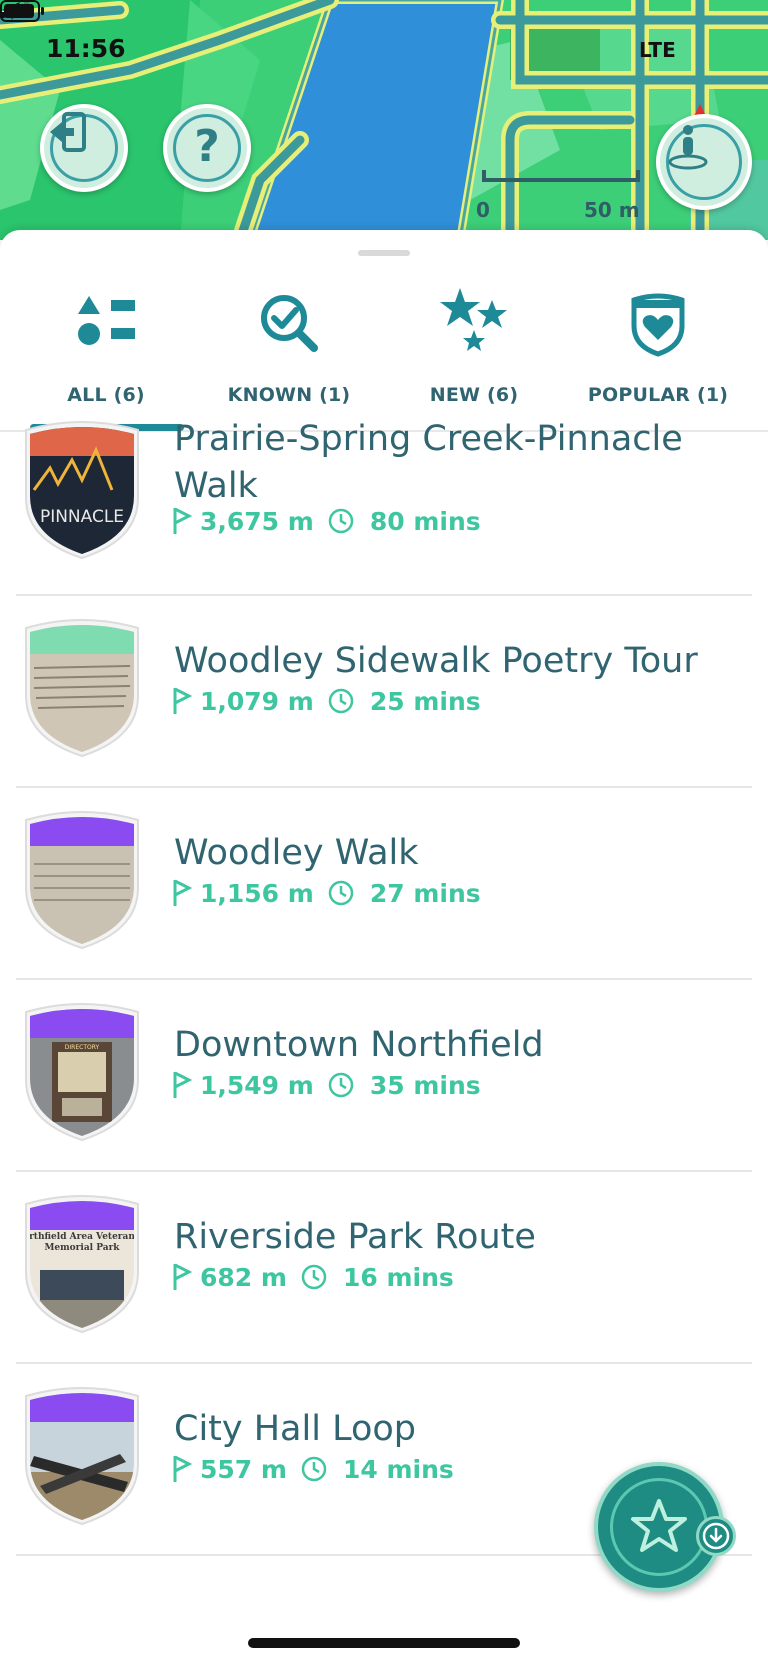 This screenshot has width=768, height=1662. I want to click on network-type: LTE, so click(657, 50).